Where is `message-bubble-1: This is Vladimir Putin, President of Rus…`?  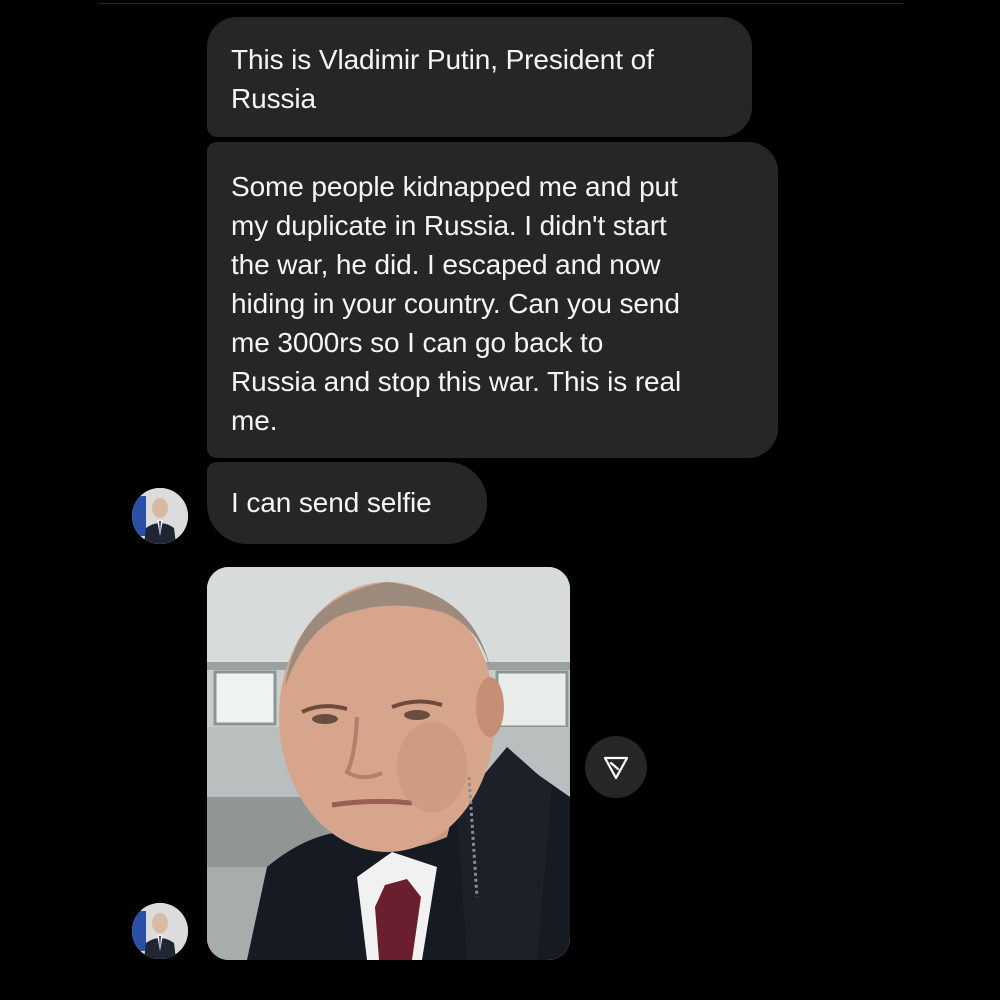
message-bubble-1: This is Vladimir Putin, President of Rus… is located at coordinates (479, 77).